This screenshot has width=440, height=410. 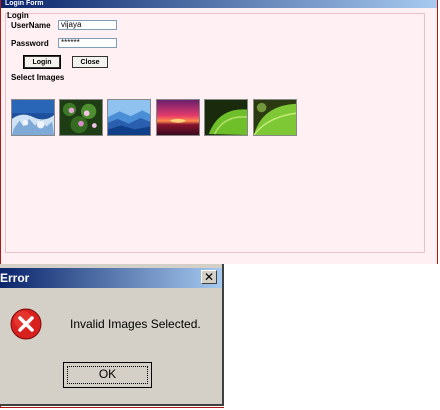 I want to click on login-button: Login, so click(x=42, y=62).